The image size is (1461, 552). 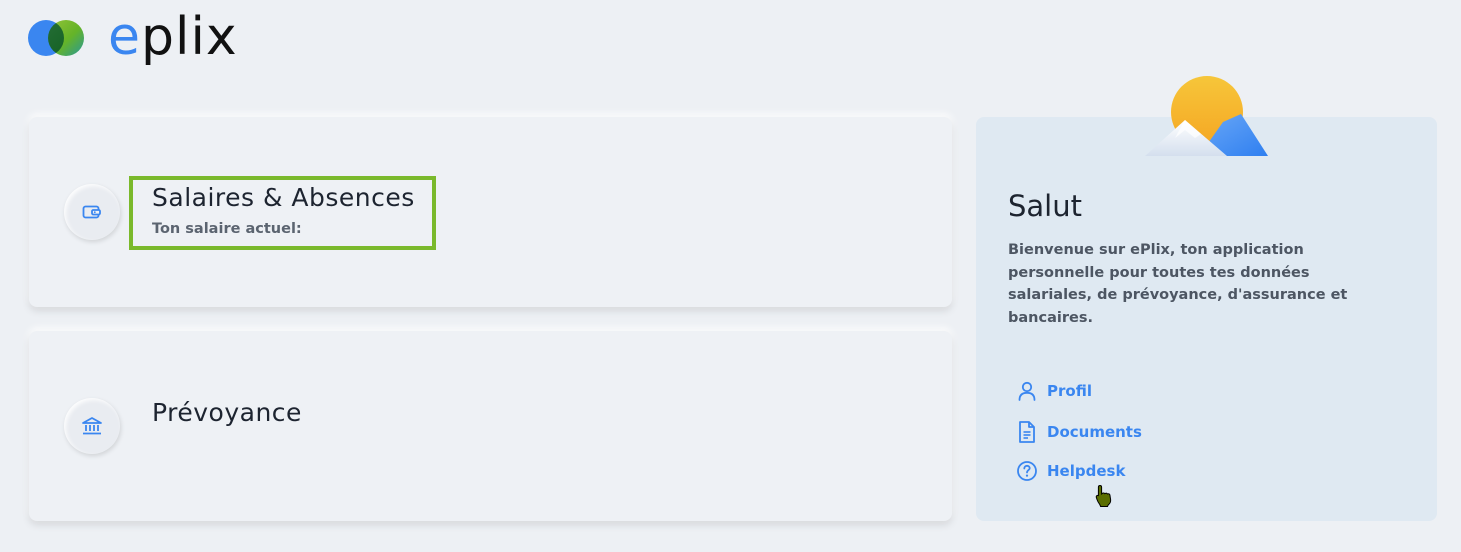 What do you see at coordinates (92, 212) in the screenshot?
I see `wallet-icon` at bounding box center [92, 212].